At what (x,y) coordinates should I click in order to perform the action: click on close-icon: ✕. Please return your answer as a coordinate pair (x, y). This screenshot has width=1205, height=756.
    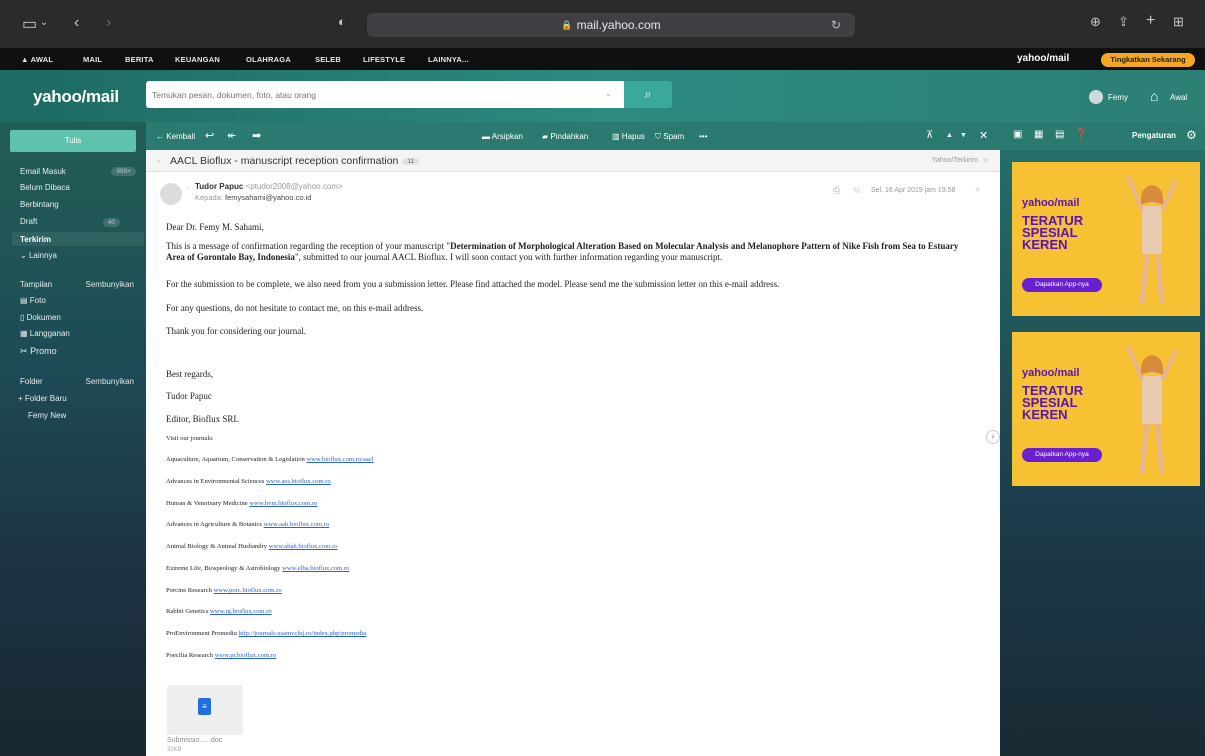
    Looking at the image, I should click on (983, 135).